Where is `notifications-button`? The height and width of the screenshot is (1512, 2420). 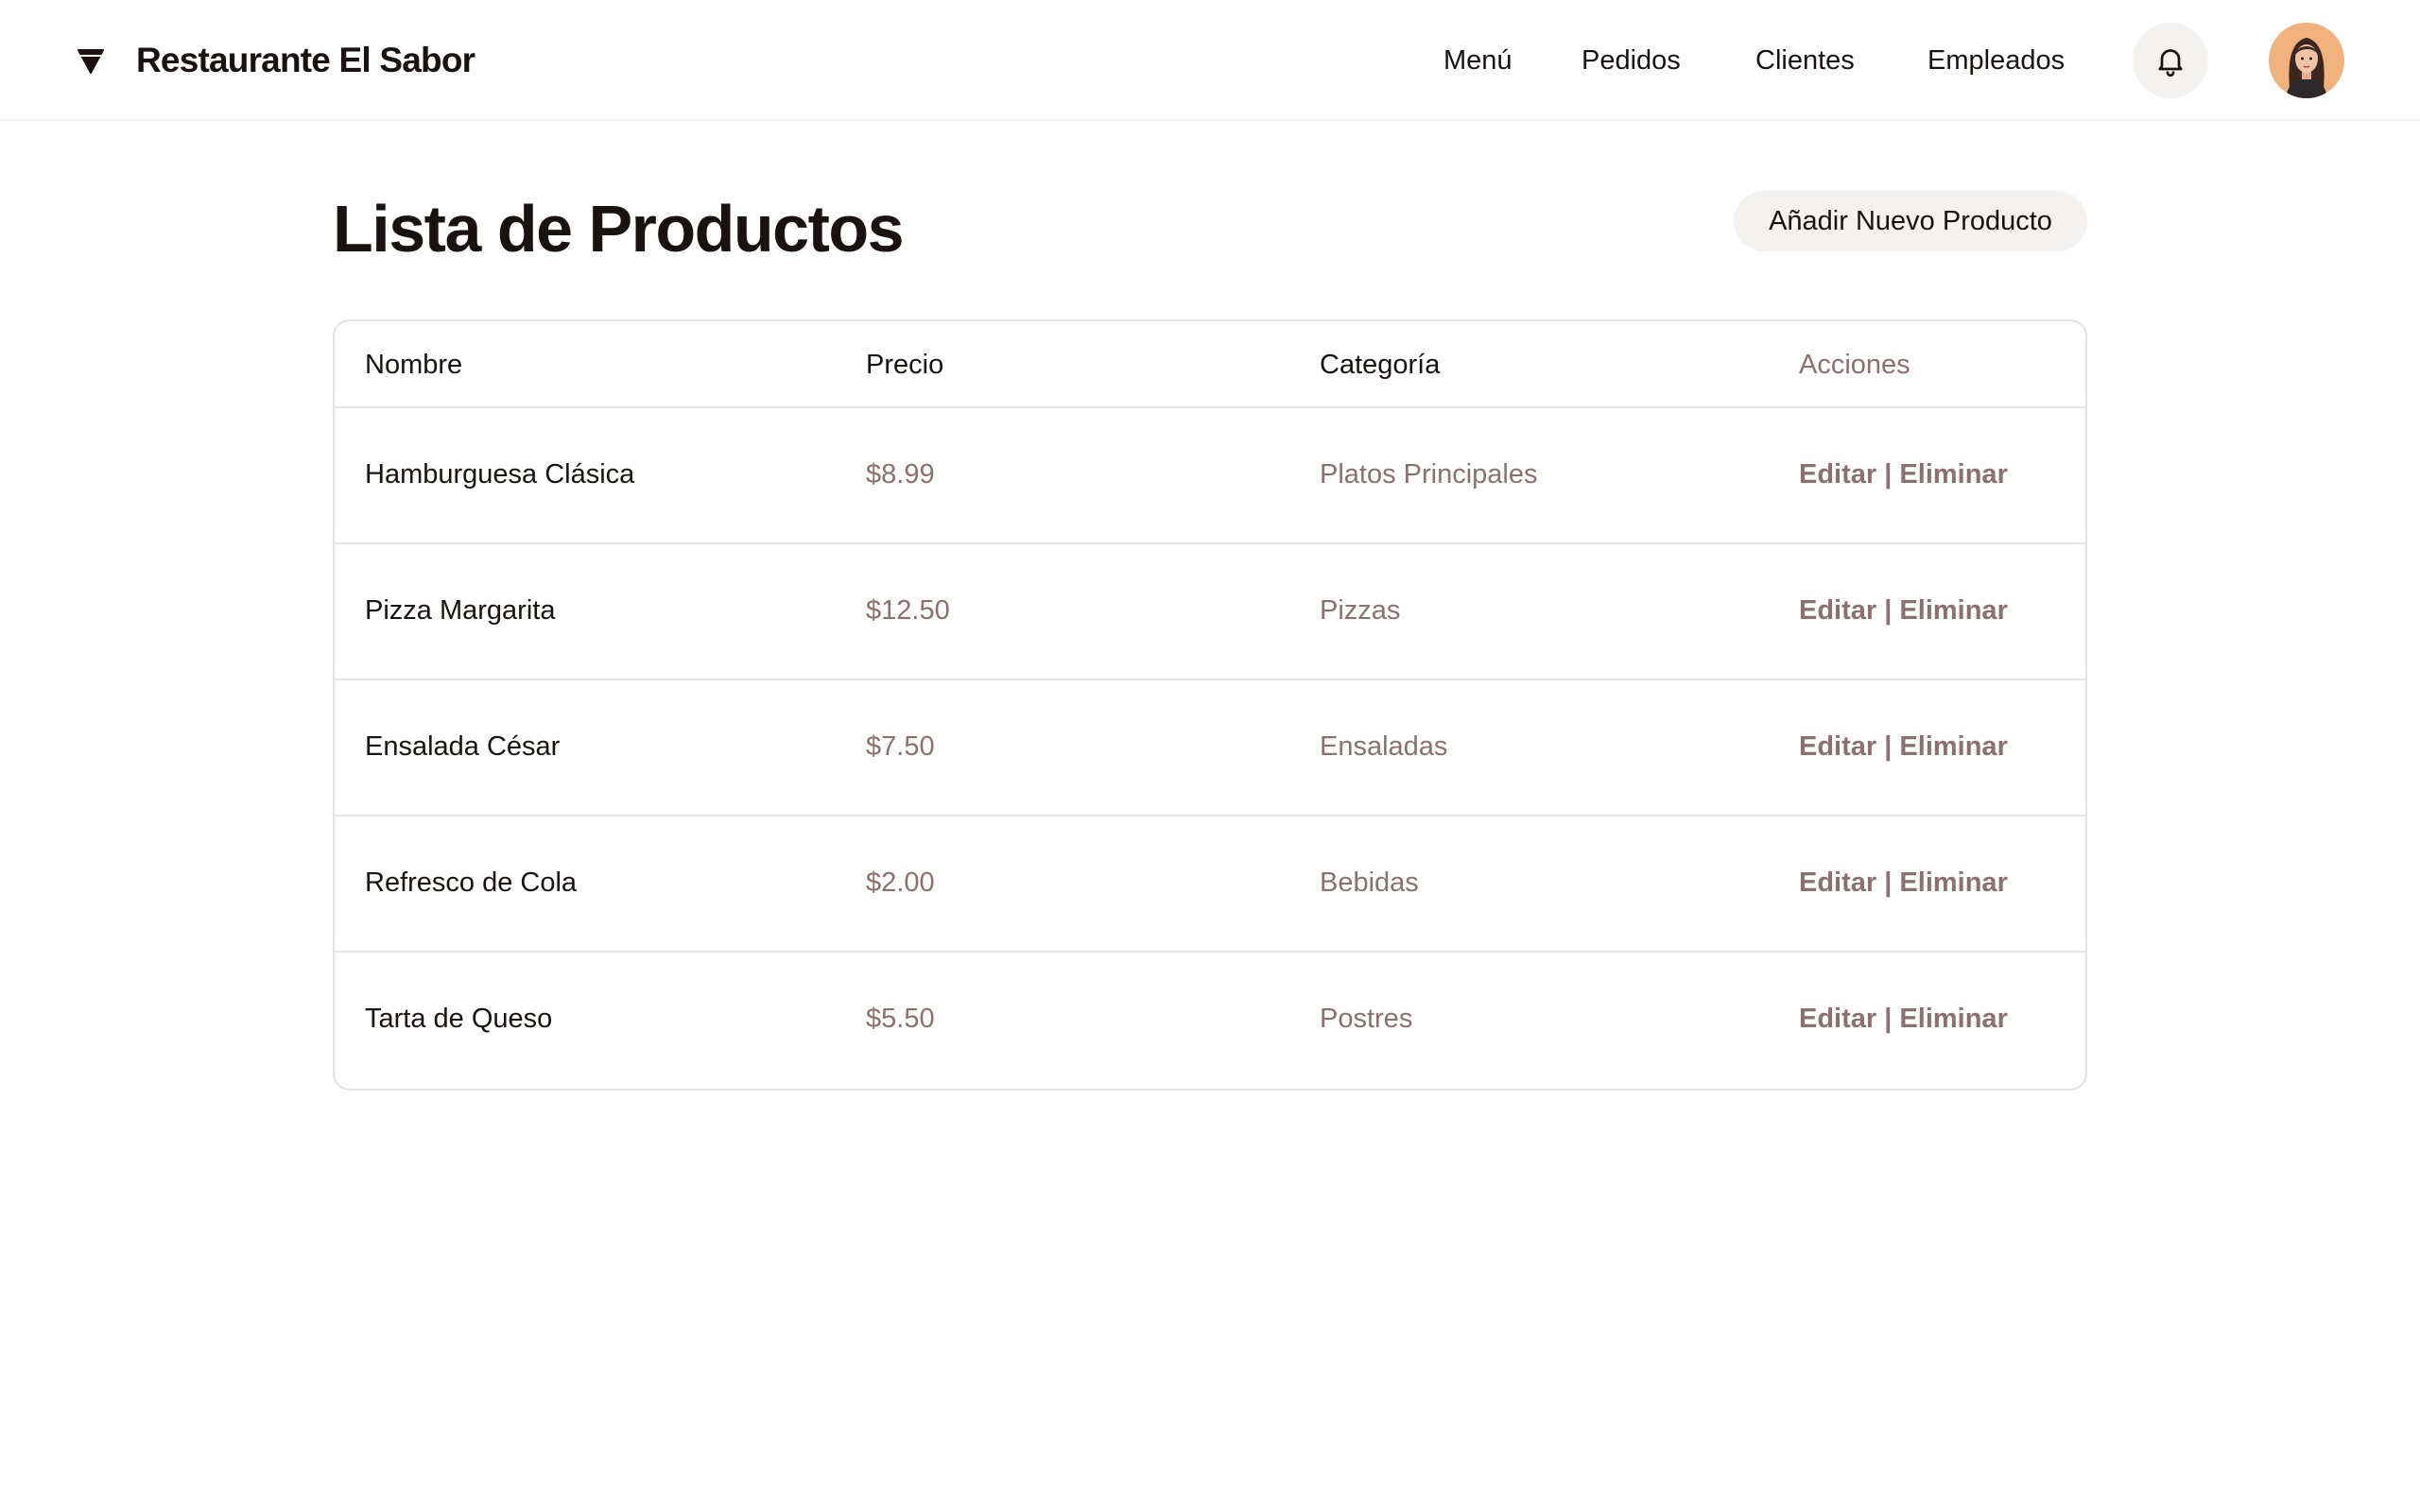 notifications-button is located at coordinates (2170, 60).